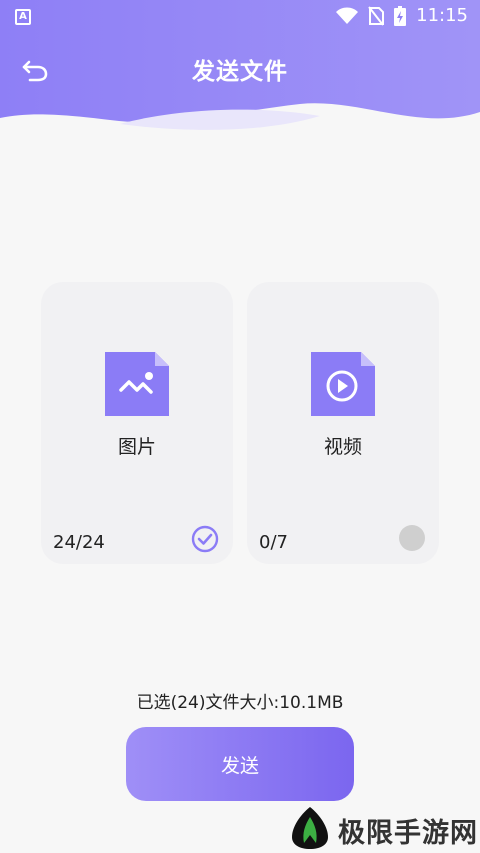  What do you see at coordinates (79, 542) in the screenshot?
I see `image-card-count: 24/24` at bounding box center [79, 542].